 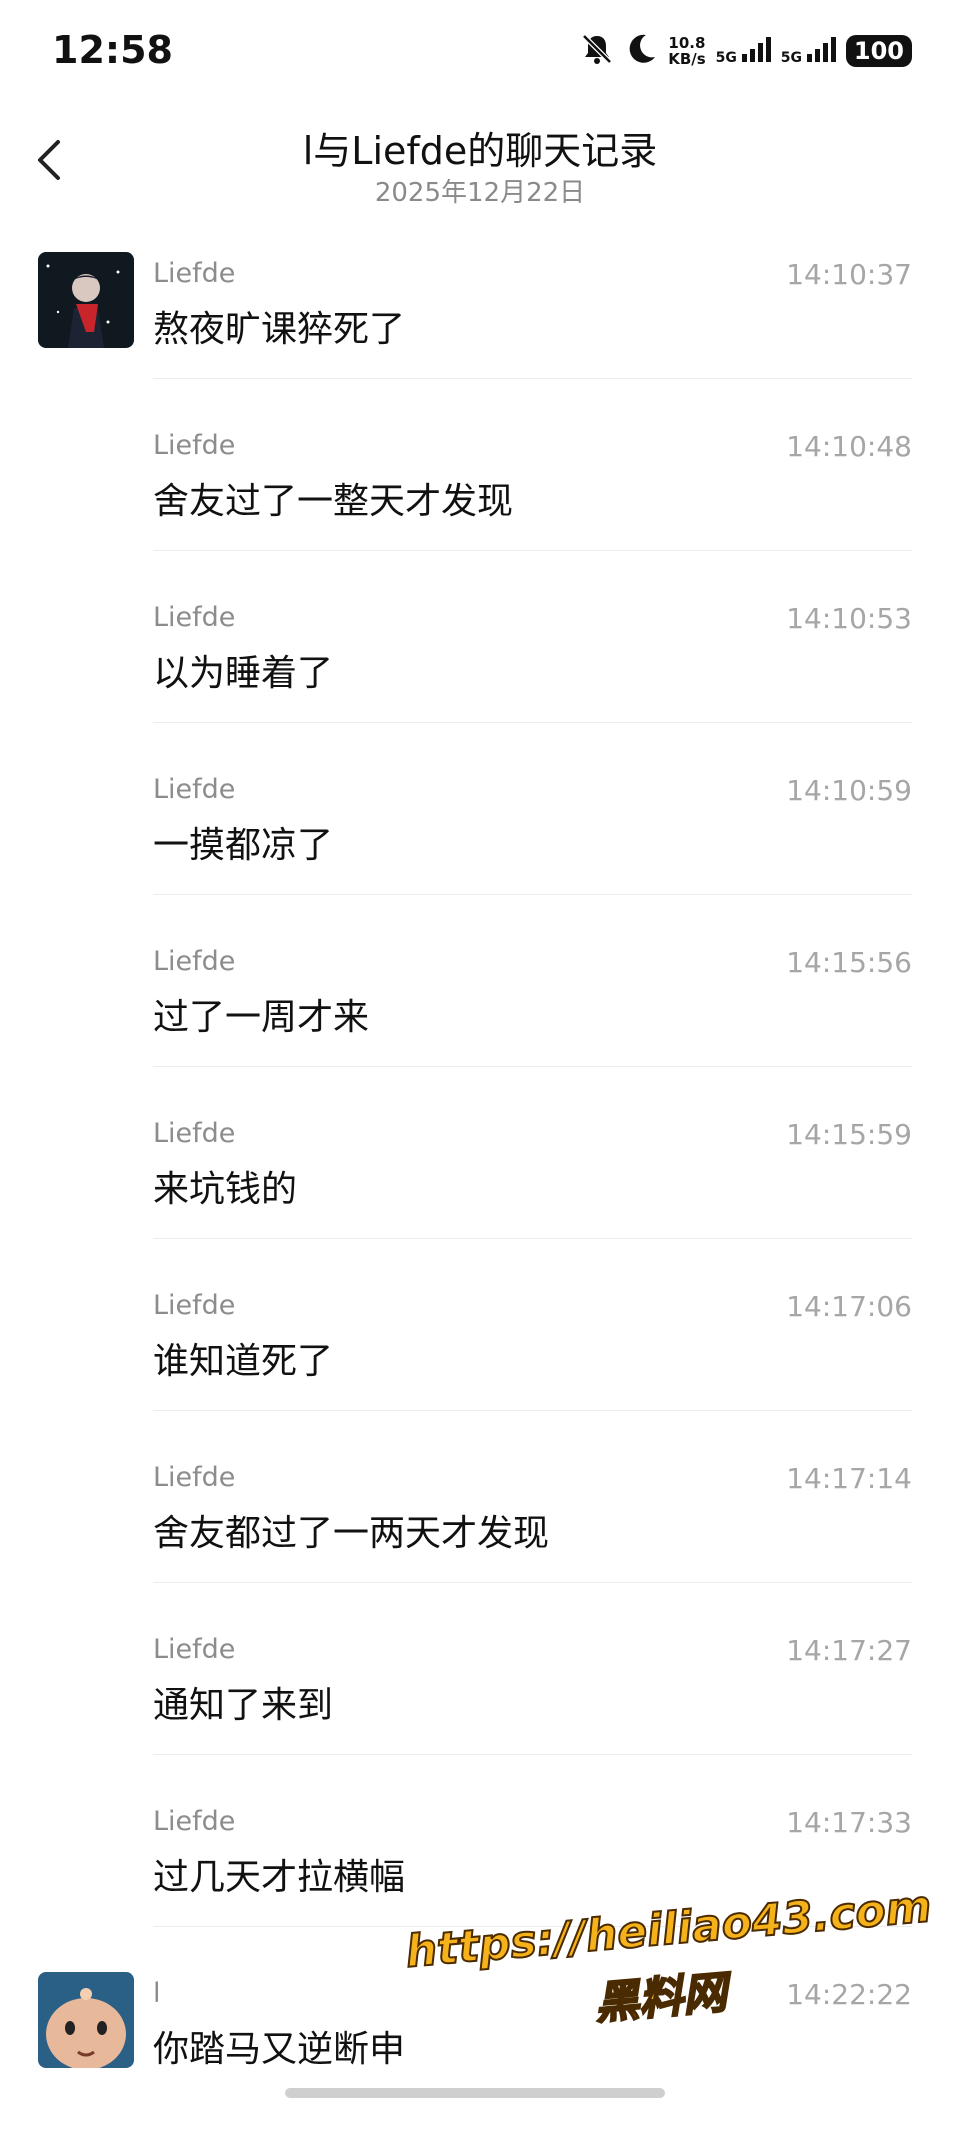 What do you see at coordinates (243, 1705) in the screenshot?
I see `message-text: 通知了来到` at bounding box center [243, 1705].